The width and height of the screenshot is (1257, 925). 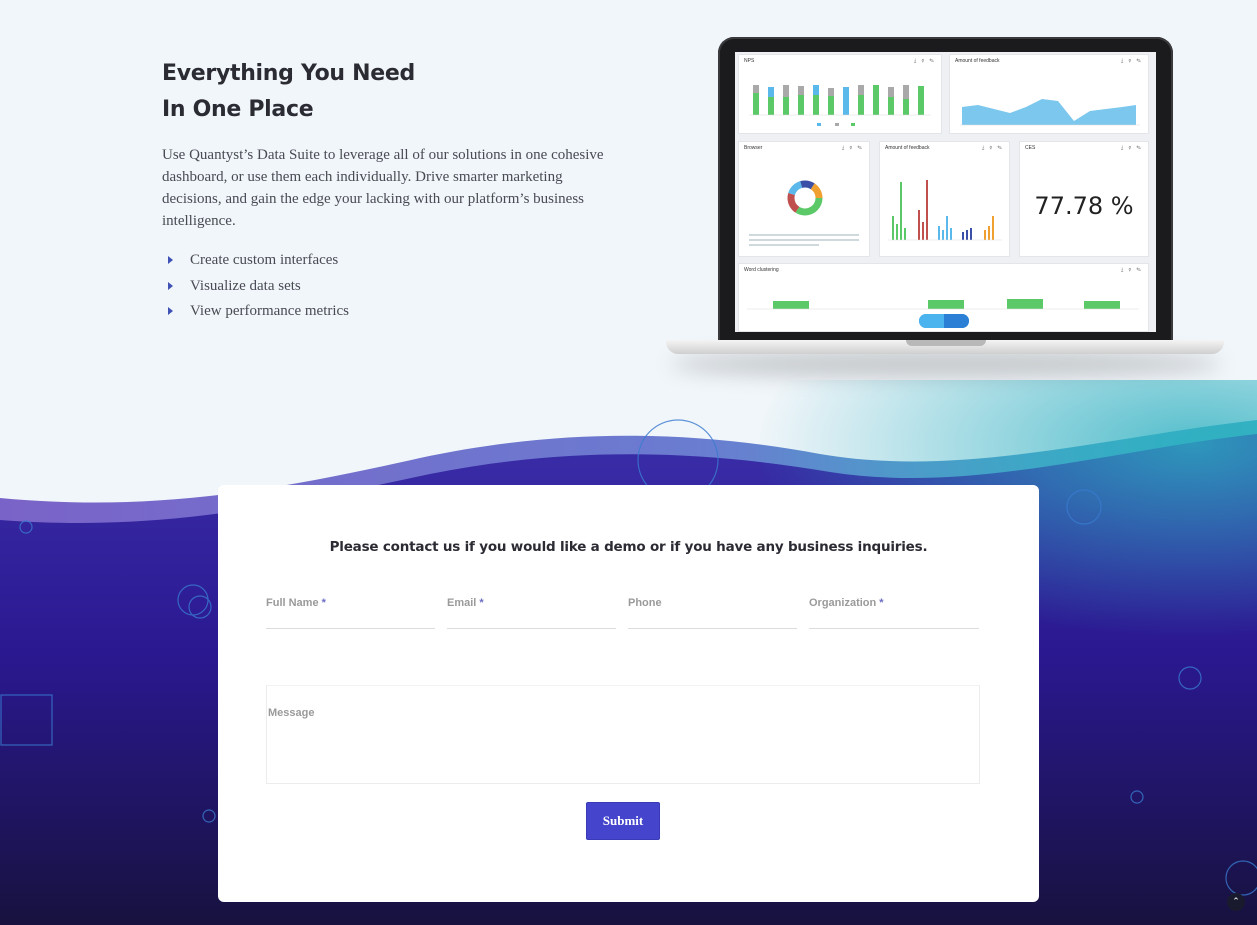 I want to click on browser-panel: Browser ⤓ ⚲ ✎, so click(x=804, y=199).